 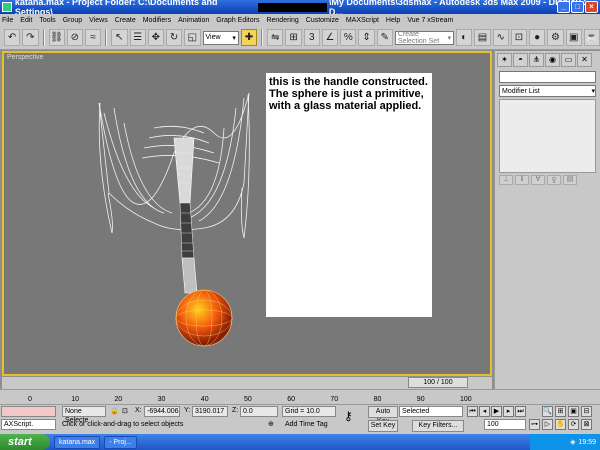 I want to click on menu-item-help: Help, so click(x=393, y=20).